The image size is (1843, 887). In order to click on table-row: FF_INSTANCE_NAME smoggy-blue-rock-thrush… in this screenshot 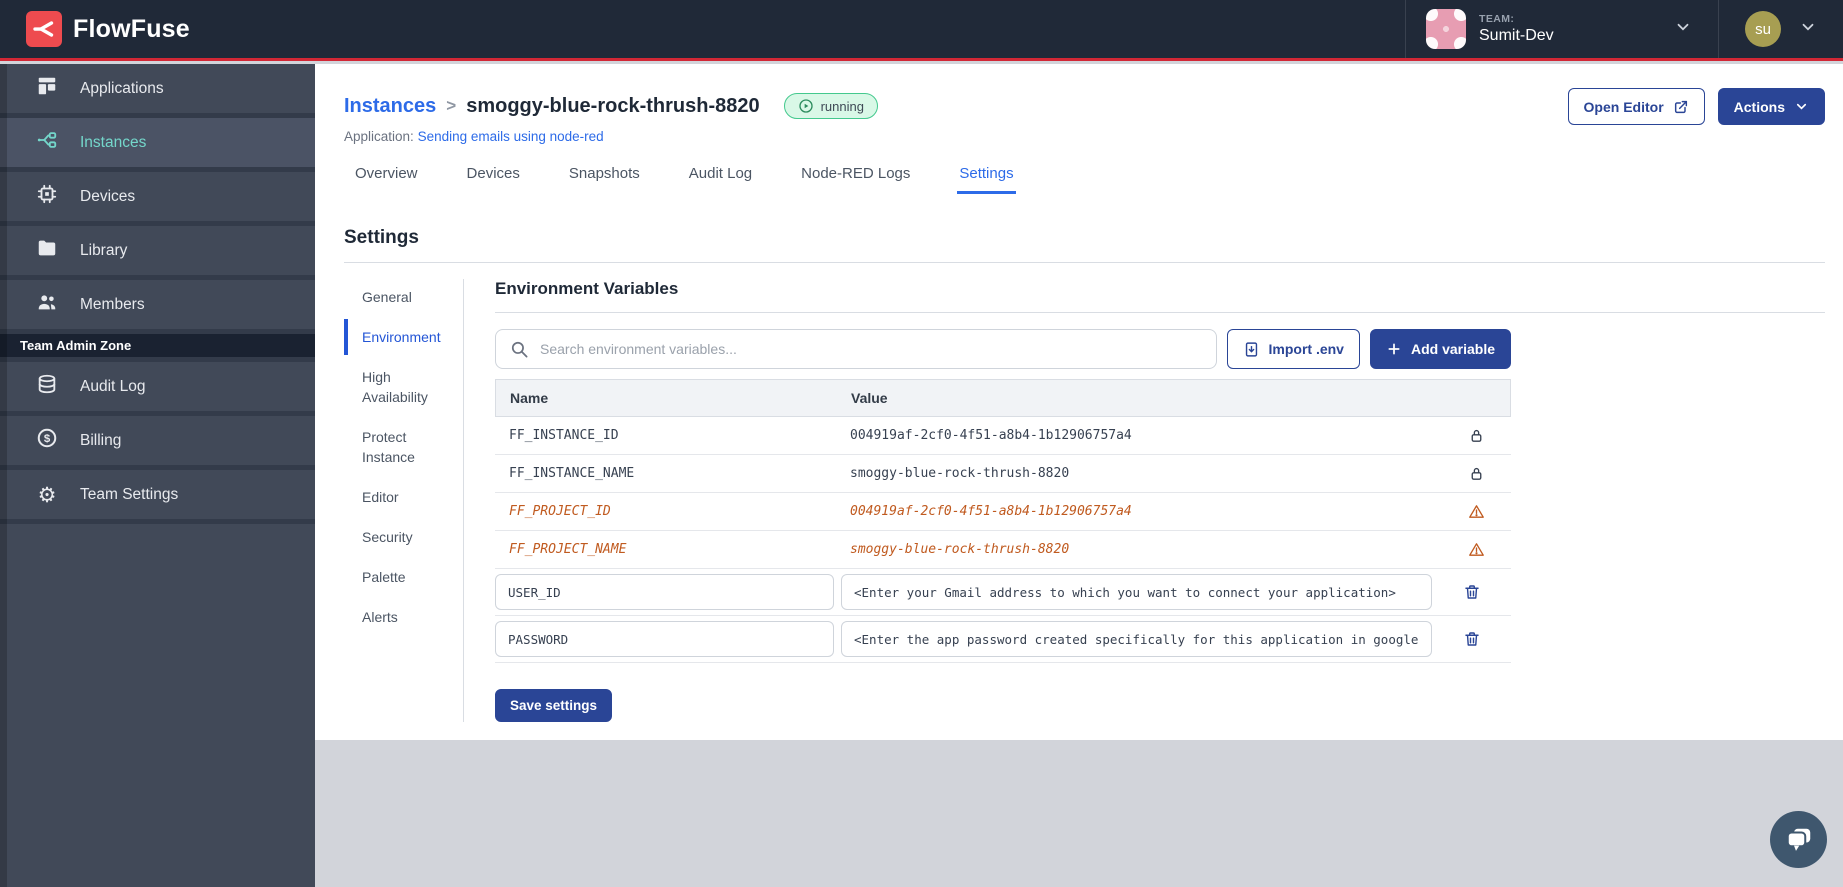, I will do `click(1003, 474)`.